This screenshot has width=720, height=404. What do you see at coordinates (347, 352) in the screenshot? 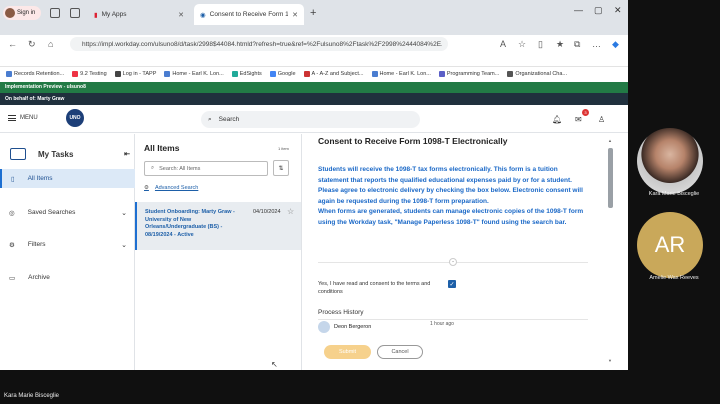
I see `submit-button: Submit` at bounding box center [347, 352].